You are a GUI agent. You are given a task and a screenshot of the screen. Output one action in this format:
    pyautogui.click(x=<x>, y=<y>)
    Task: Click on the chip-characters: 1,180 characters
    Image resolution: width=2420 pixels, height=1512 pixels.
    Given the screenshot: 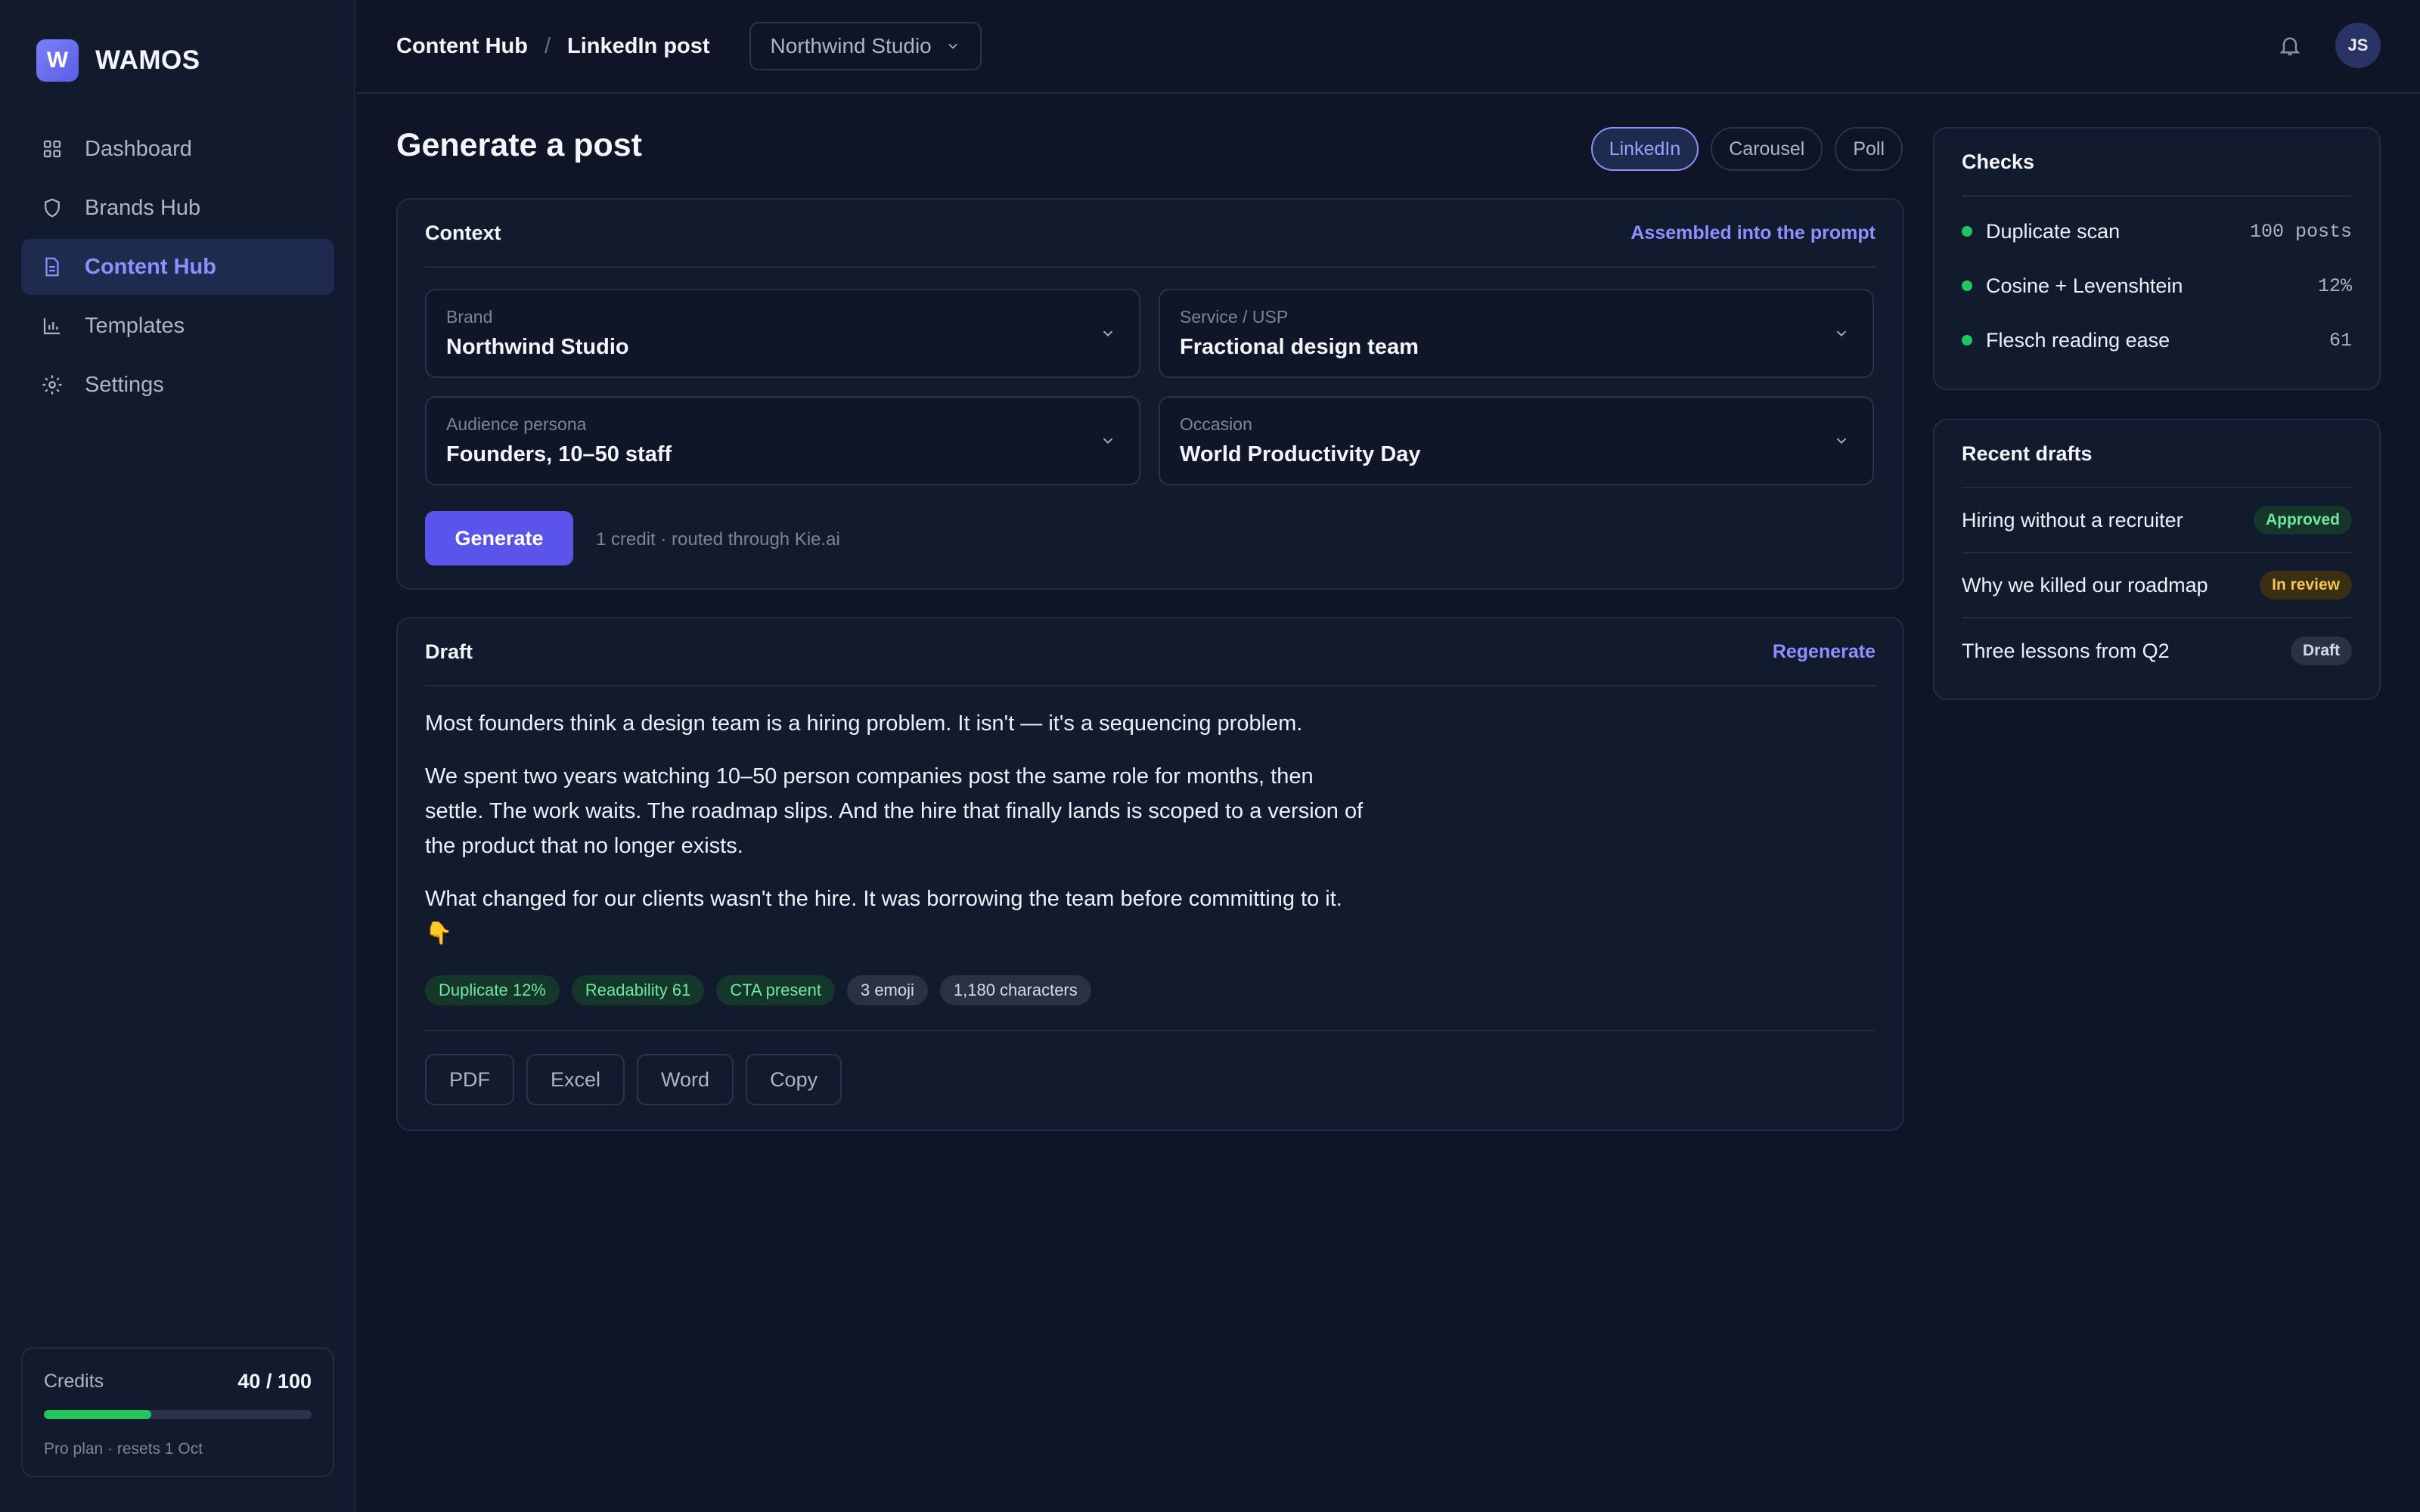 What is the action you would take?
    pyautogui.click(x=1015, y=990)
    